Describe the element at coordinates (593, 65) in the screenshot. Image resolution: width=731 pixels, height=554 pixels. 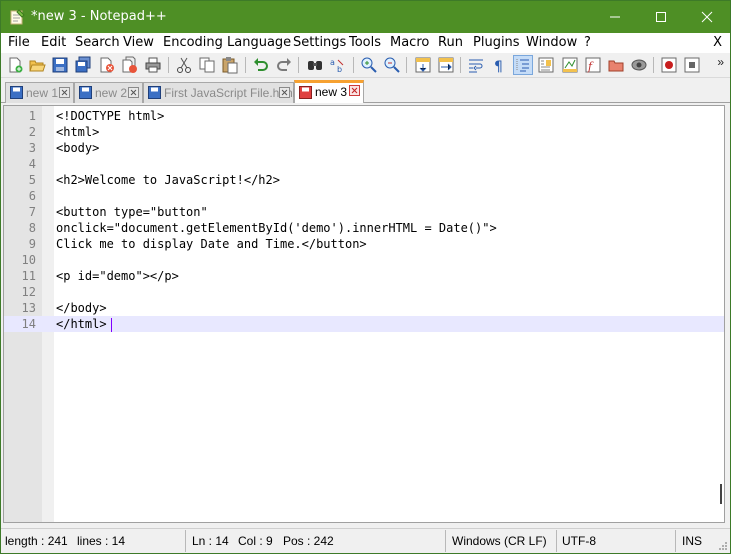
I see `function-list-icon: f` at that location.